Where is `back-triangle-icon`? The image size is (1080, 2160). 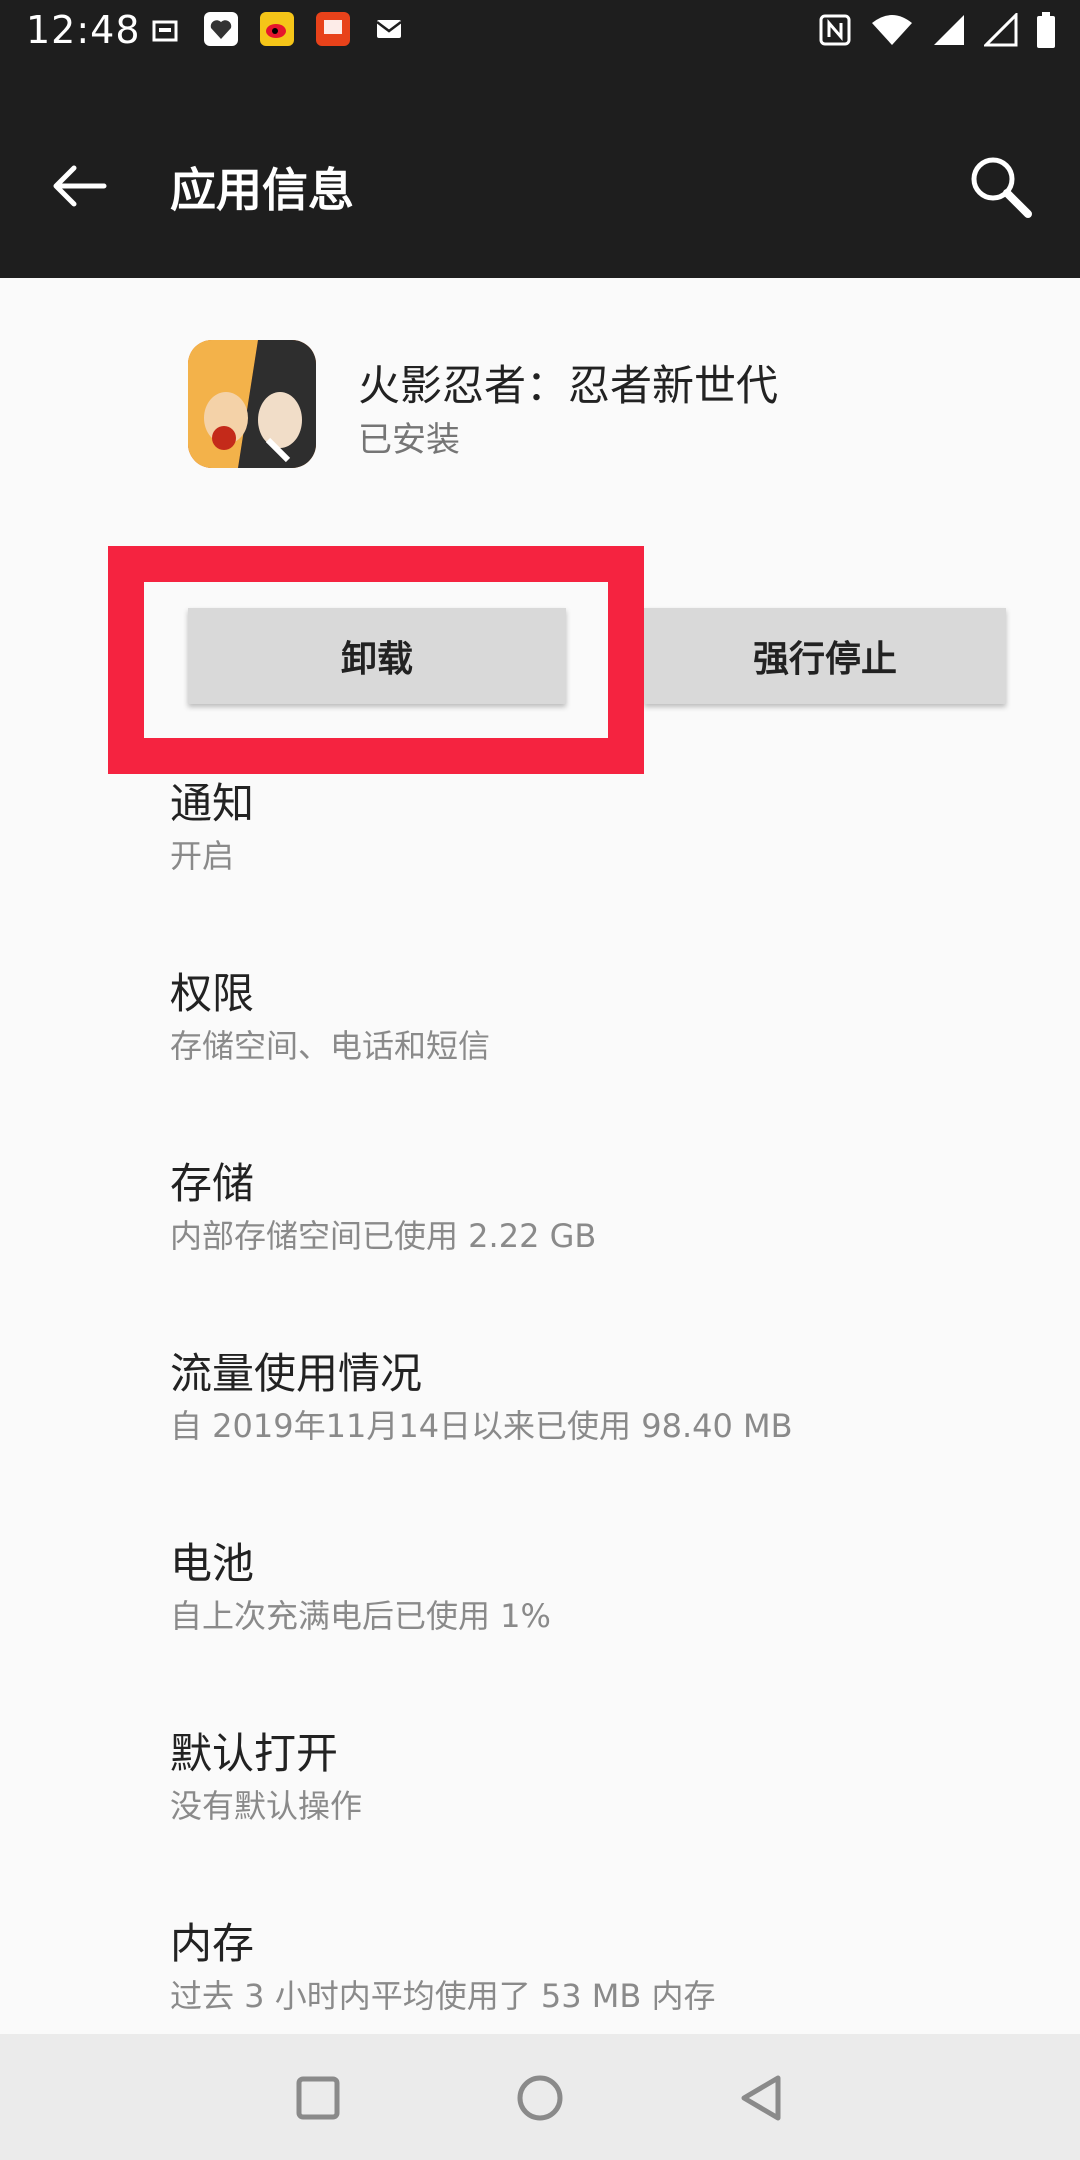
back-triangle-icon is located at coordinates (762, 2098).